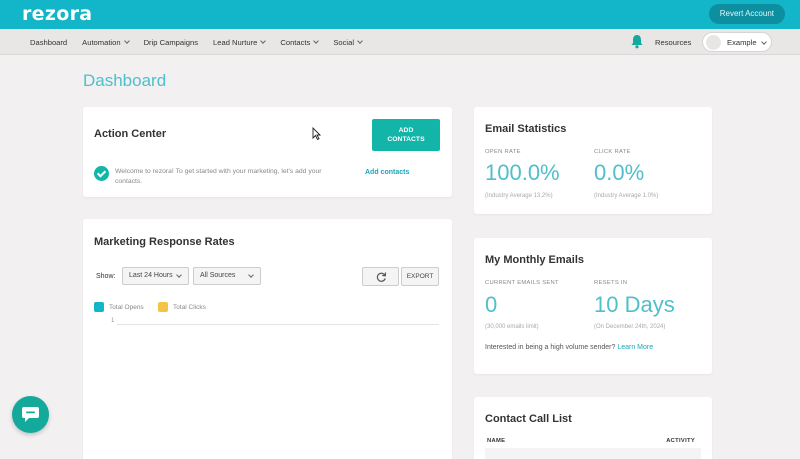 The image size is (800, 459). I want to click on open-rate-industry: (Industry Average 13.2%), so click(519, 196).